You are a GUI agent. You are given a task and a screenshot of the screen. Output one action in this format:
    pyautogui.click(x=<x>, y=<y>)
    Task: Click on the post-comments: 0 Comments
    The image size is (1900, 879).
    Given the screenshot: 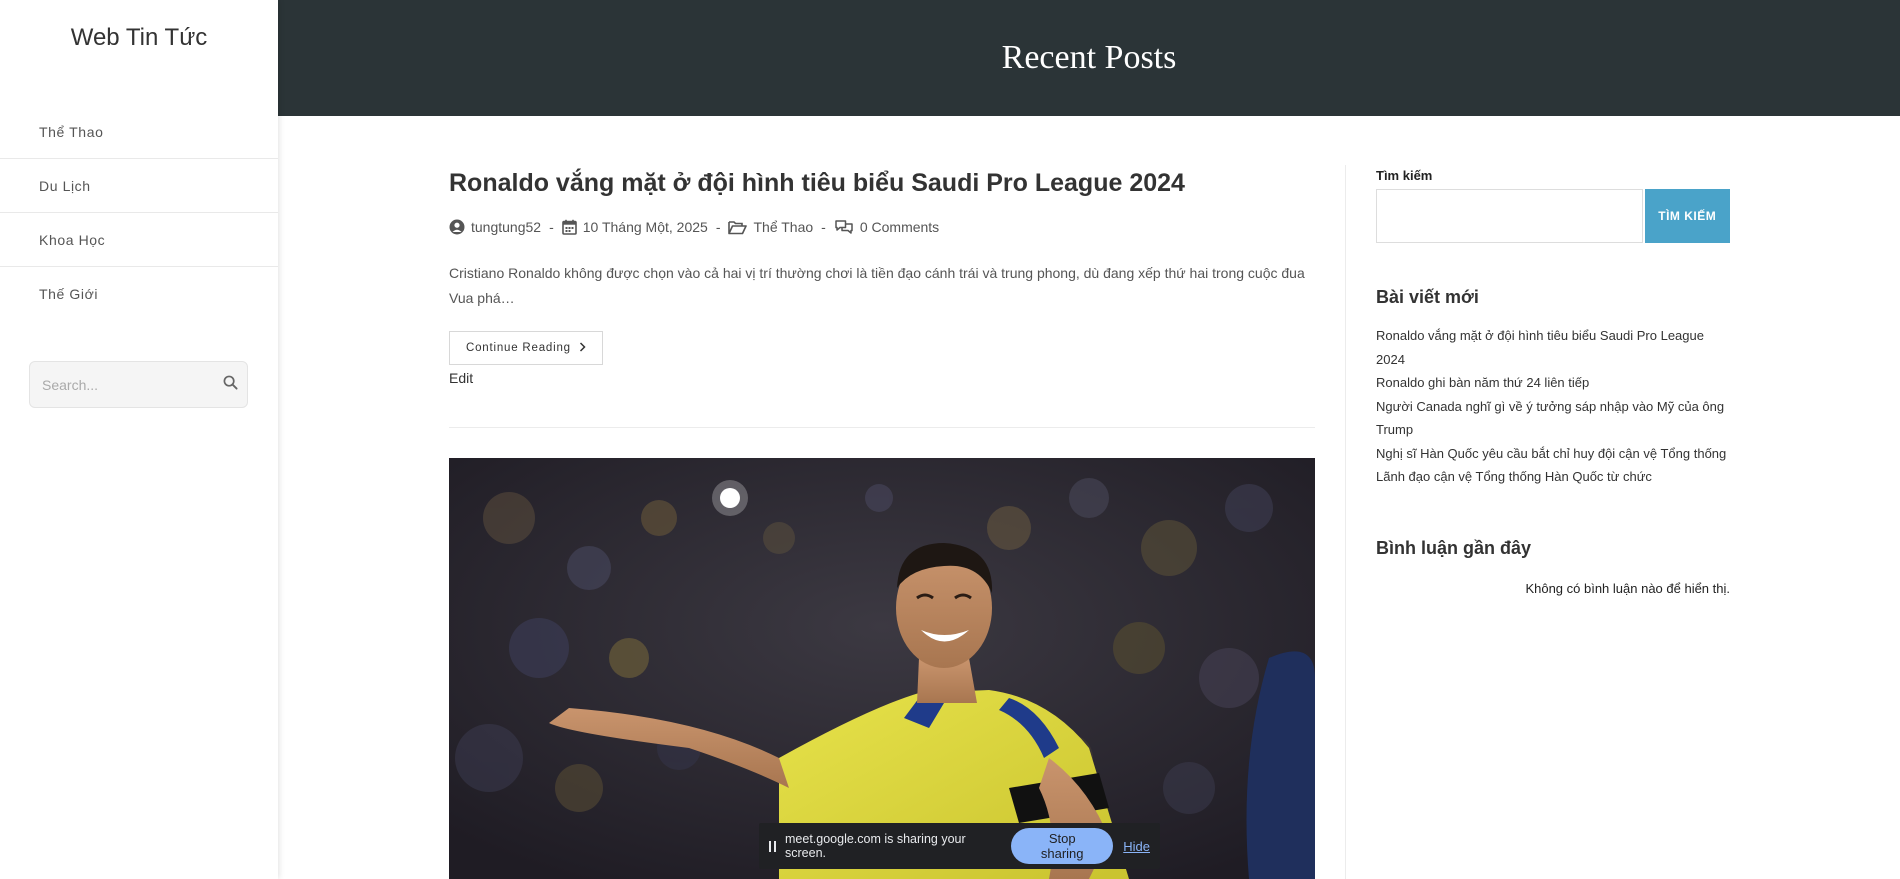 What is the action you would take?
    pyautogui.click(x=886, y=227)
    